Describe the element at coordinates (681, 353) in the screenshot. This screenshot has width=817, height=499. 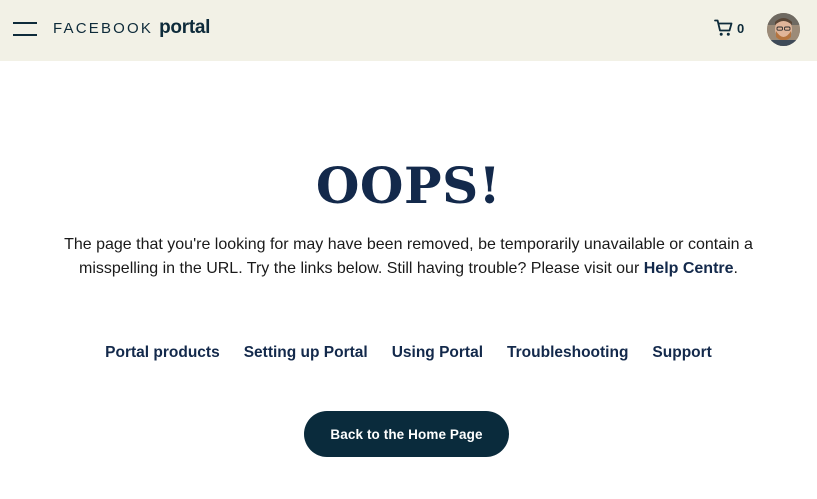
I see `support-link: Support` at that location.